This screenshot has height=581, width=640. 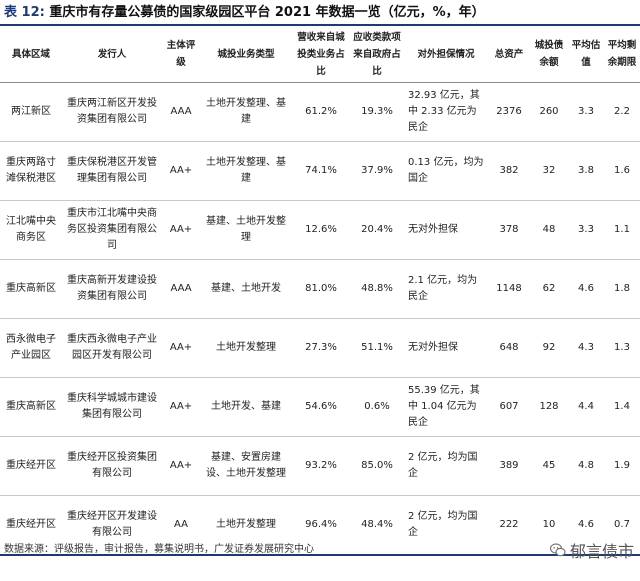 I want to click on cell-revenue-share: 54.6%, so click(x=321, y=407).